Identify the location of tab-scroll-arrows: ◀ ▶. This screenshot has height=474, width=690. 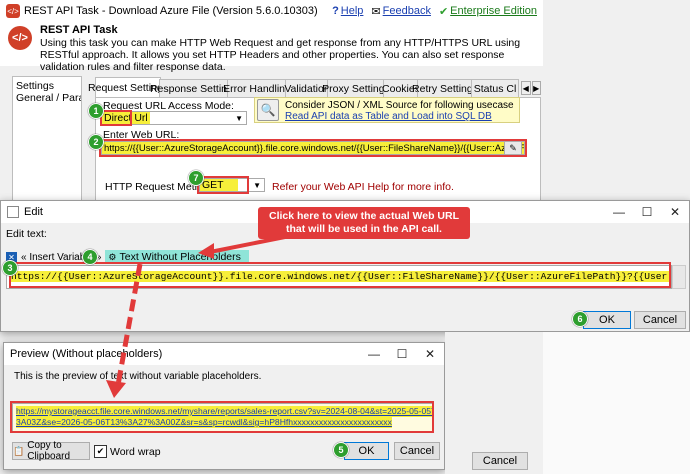
(531, 88).